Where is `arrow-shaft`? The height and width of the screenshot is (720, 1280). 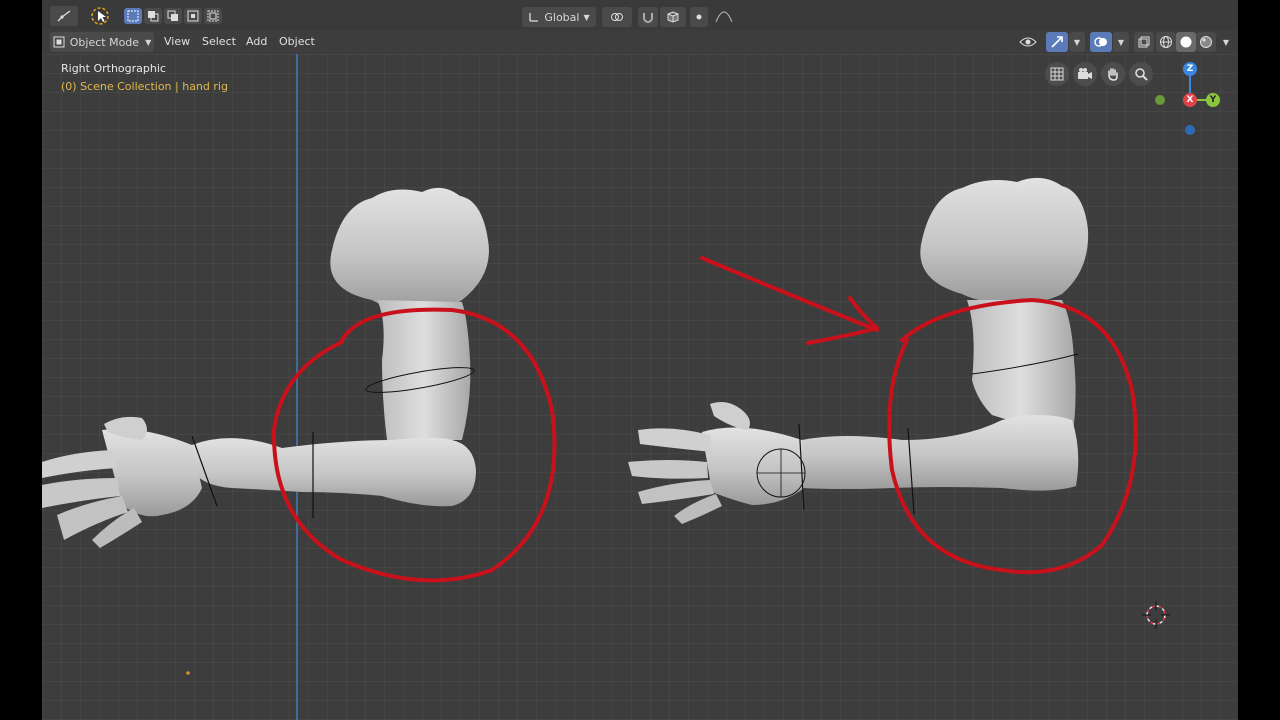
arrow-shaft is located at coordinates (789, 294).